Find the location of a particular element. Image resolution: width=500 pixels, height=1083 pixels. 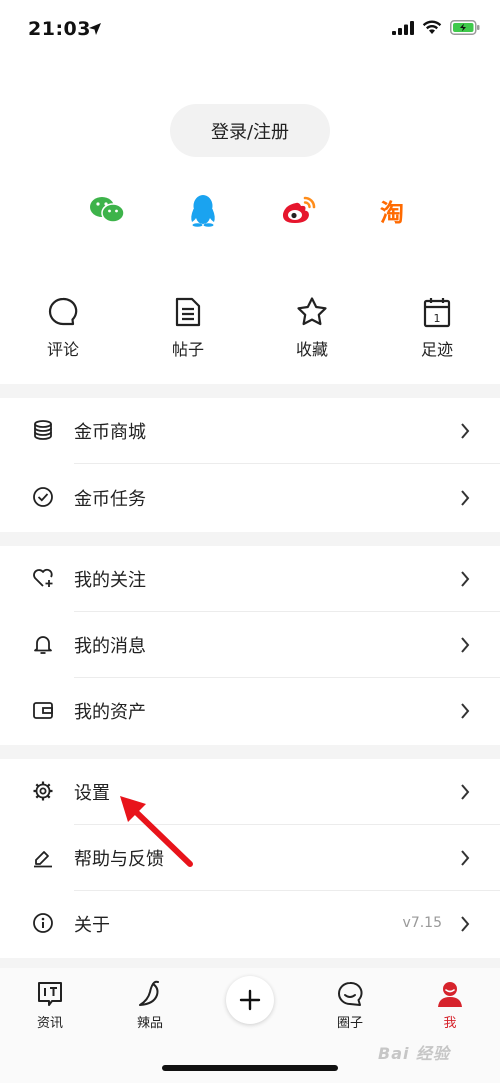

wechat-icon is located at coordinates (107, 210).